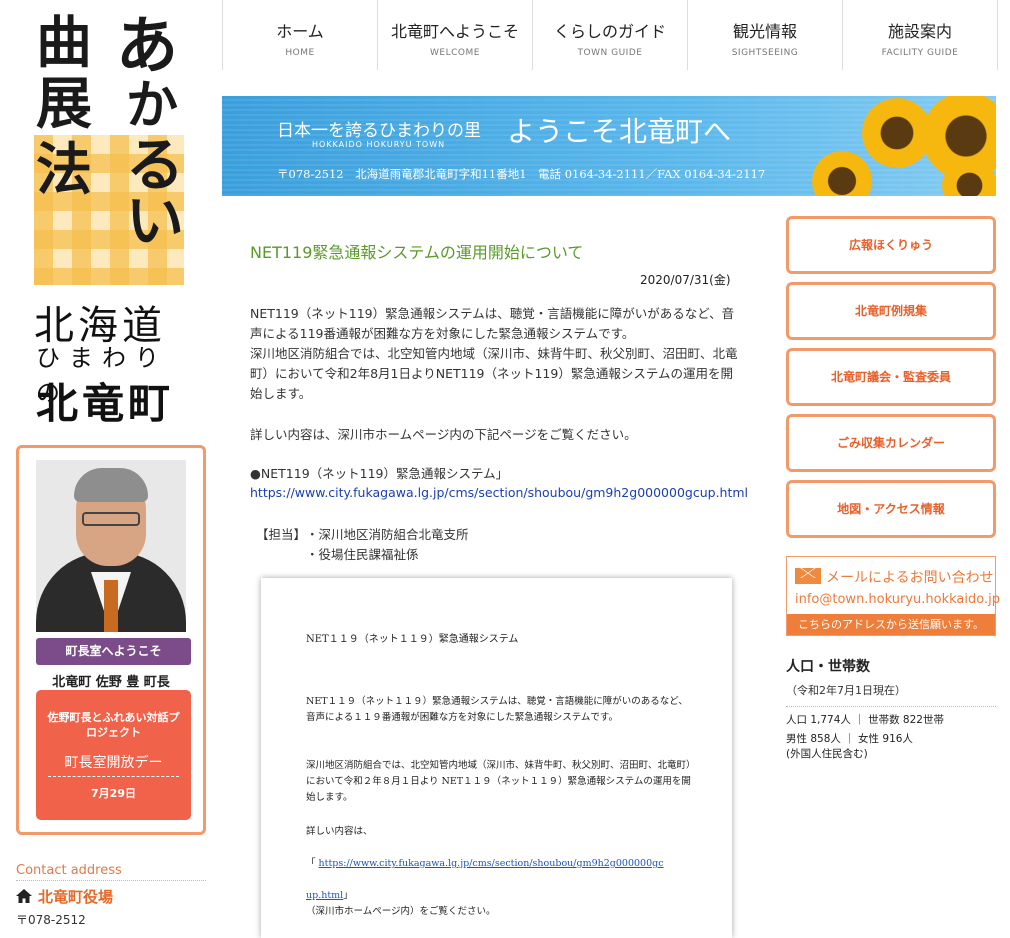  Describe the element at coordinates (113, 651) in the screenshot. I see `mayor-welcome-button: 町長室へようこそ` at that location.